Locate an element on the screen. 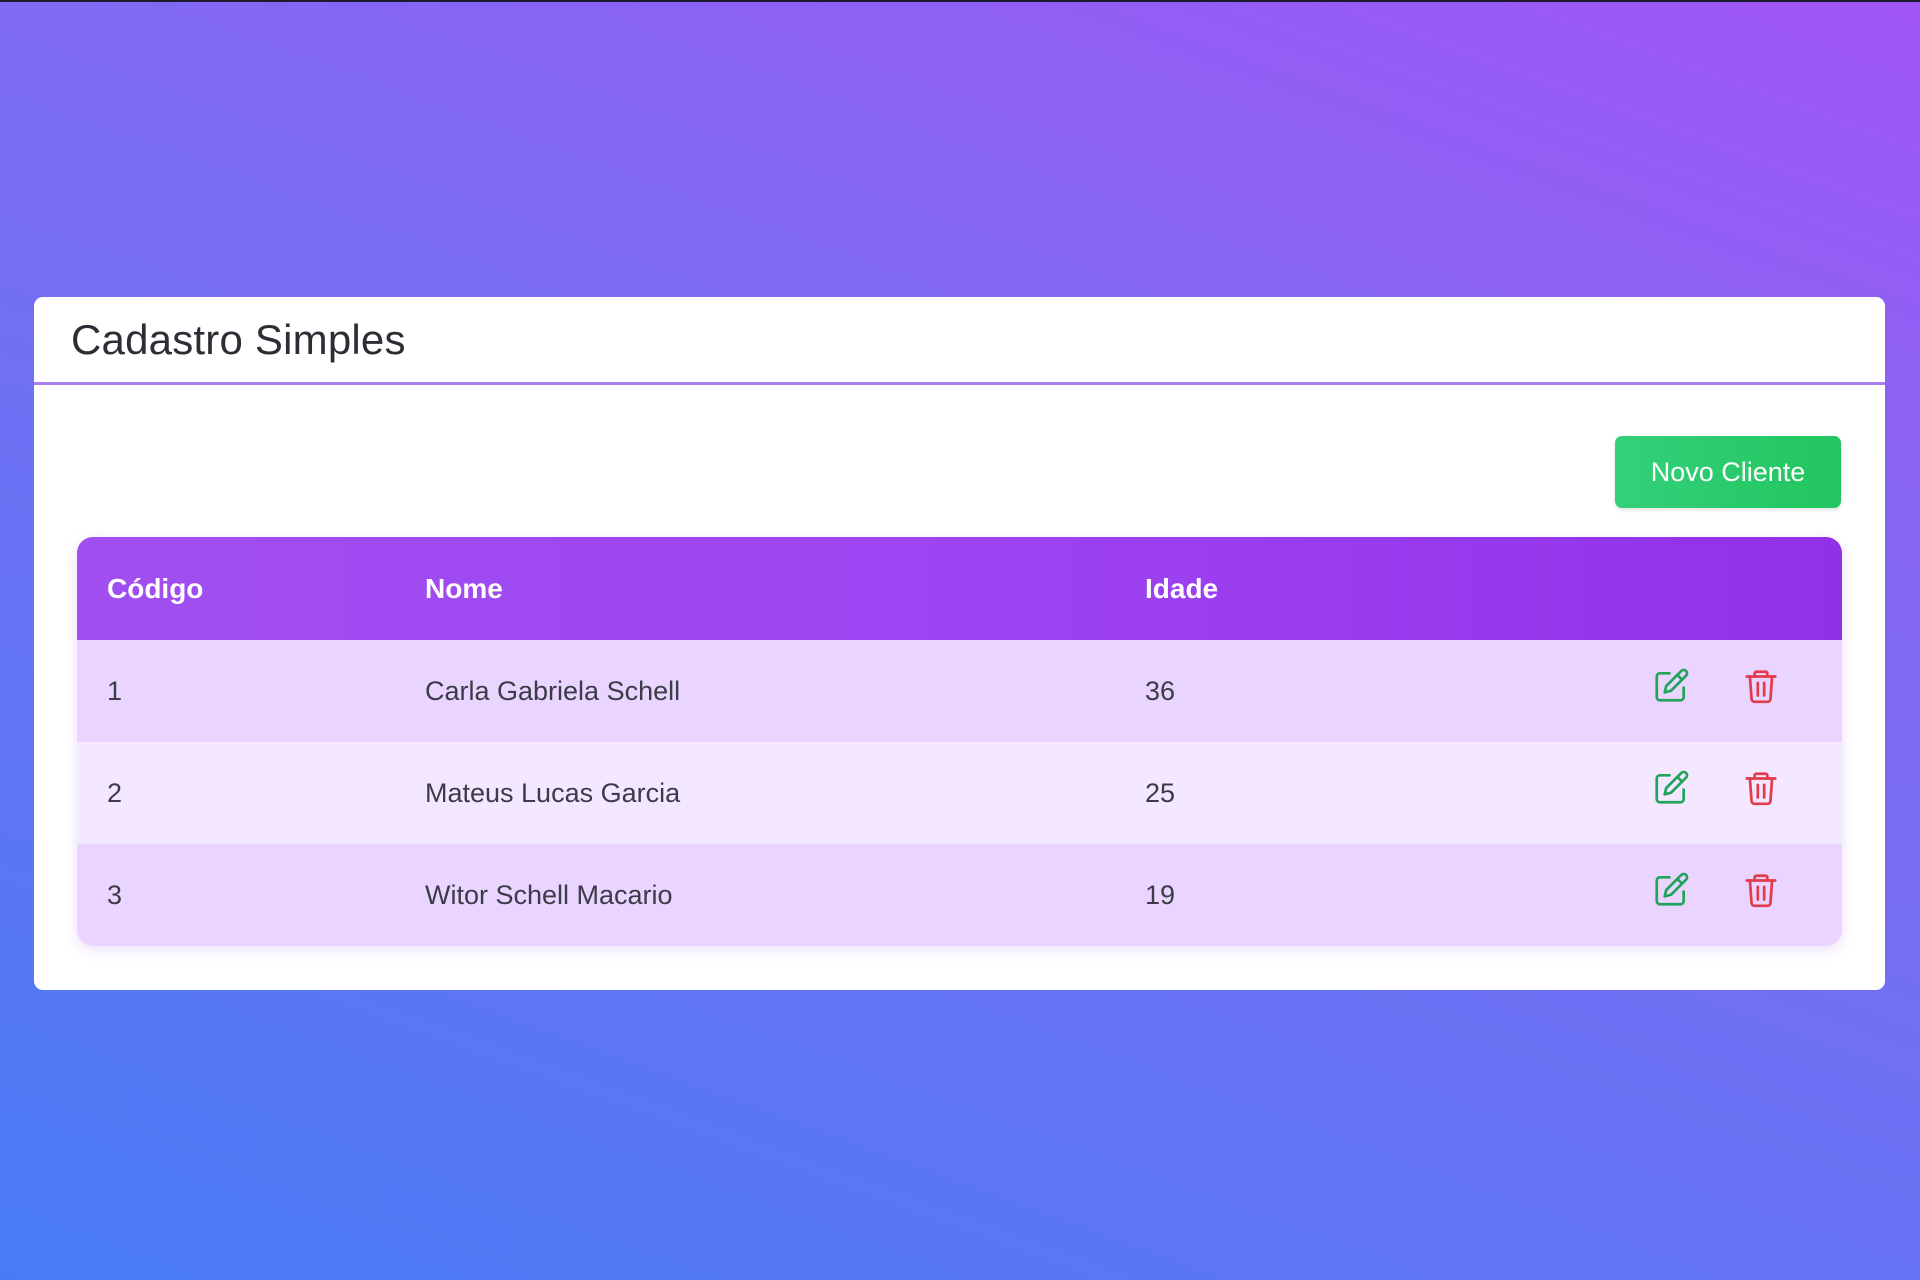 The height and width of the screenshot is (1280, 1920). table-row: 2 Mateus Lucas Garcia 25 is located at coordinates (959, 793).